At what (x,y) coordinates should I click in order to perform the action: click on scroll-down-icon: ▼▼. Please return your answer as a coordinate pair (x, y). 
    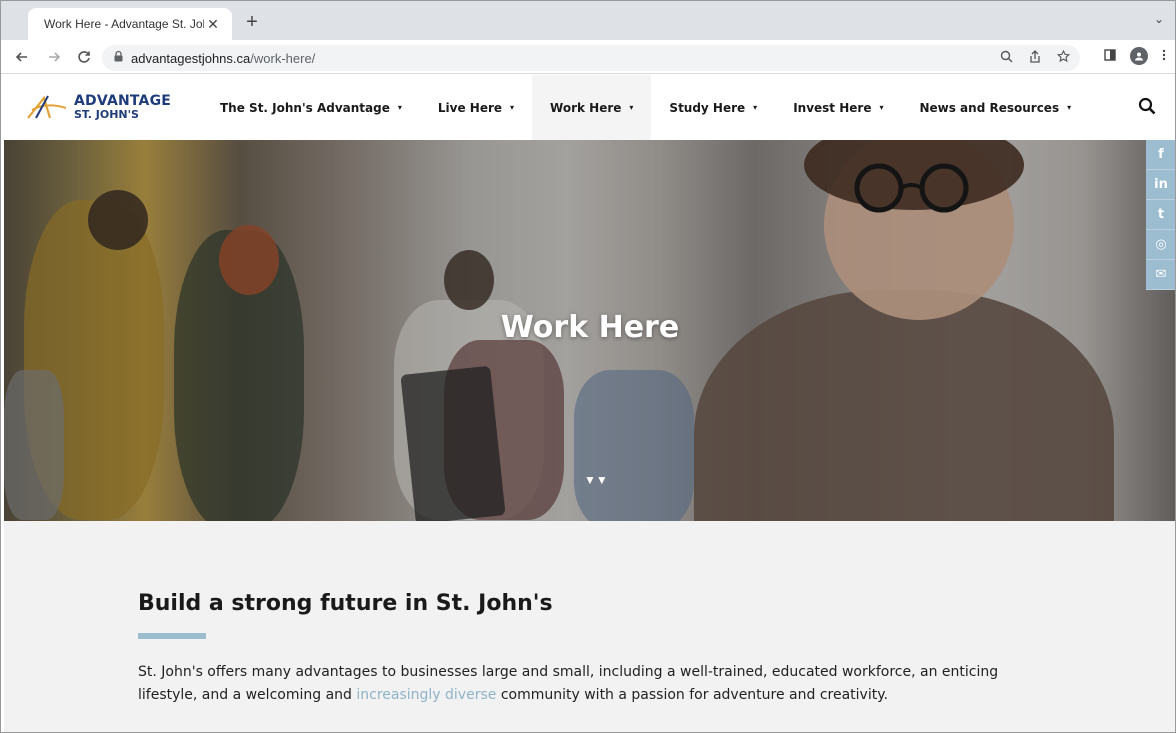
    Looking at the image, I should click on (596, 480).